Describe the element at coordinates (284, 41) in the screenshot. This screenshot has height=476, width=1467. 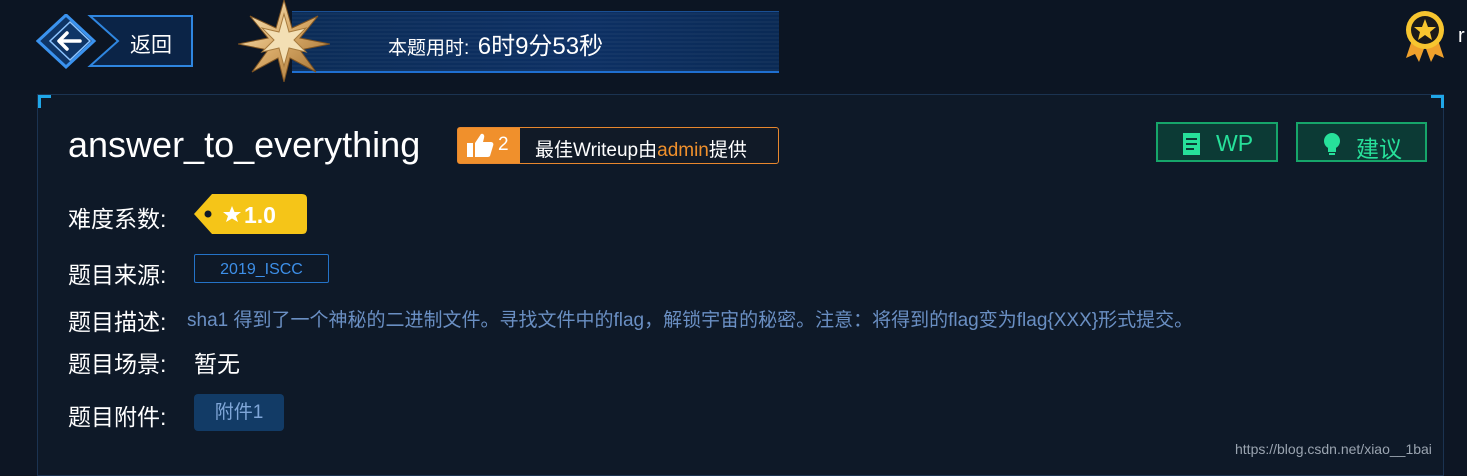
I see `star-badge-icon` at that location.